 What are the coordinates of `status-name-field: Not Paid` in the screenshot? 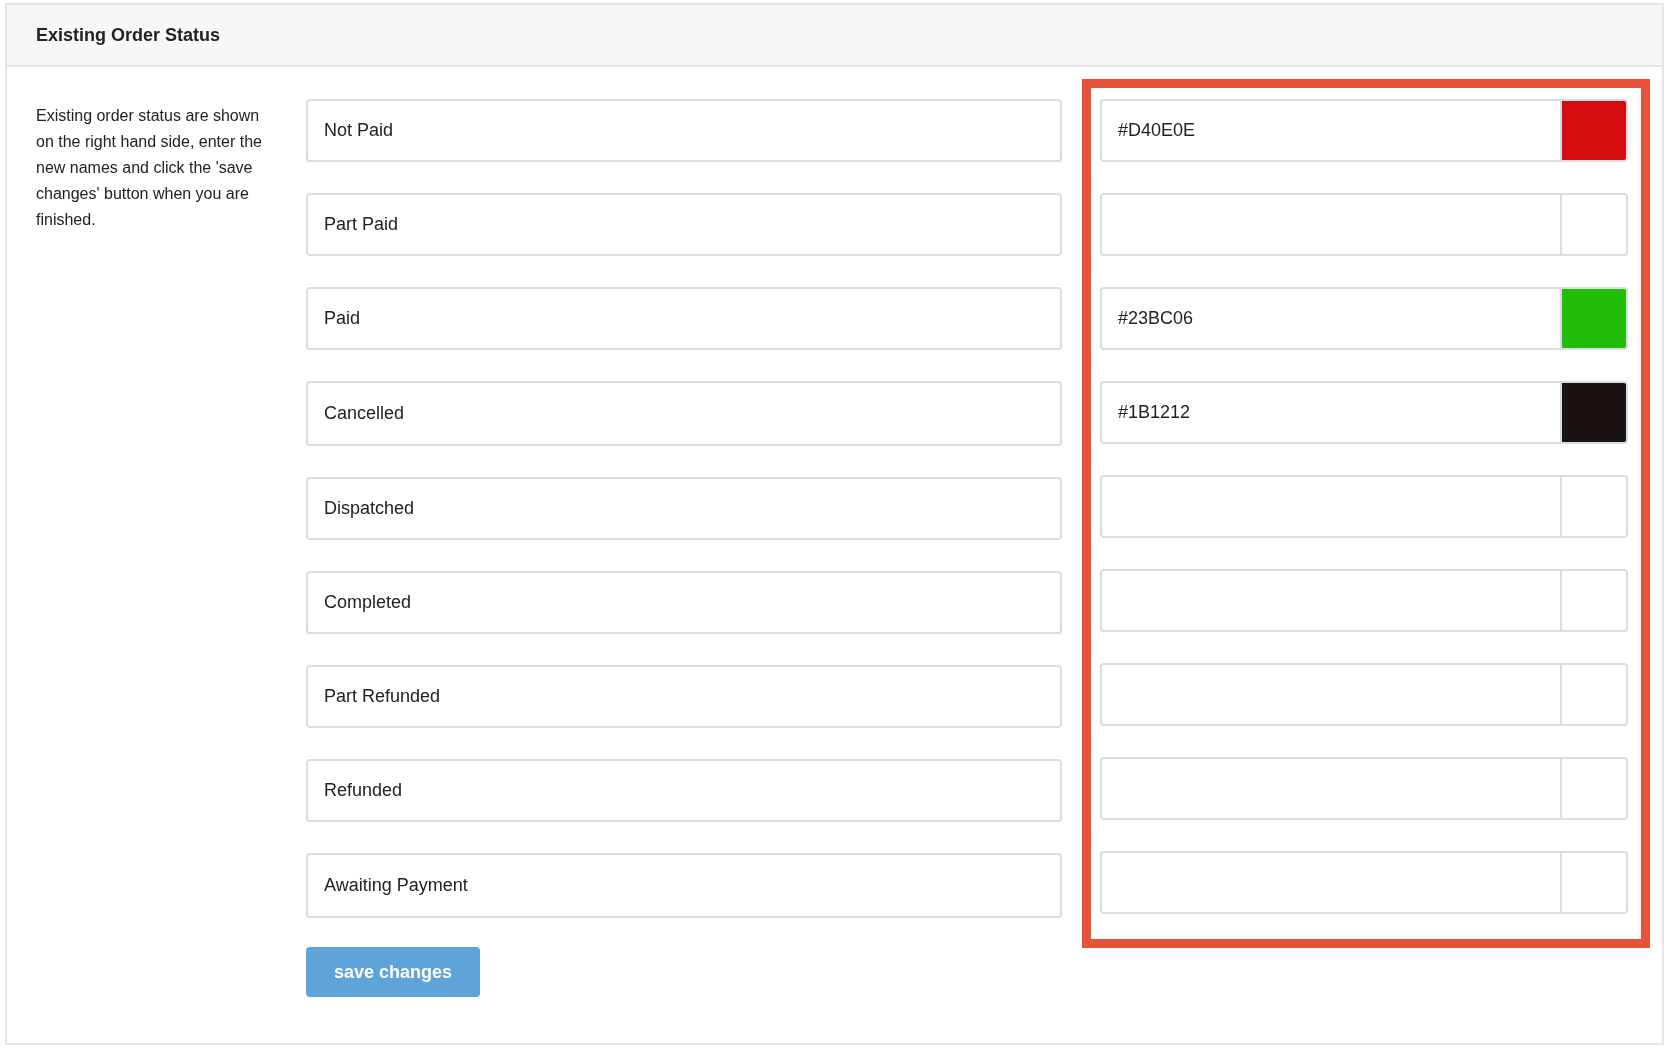 It's located at (684, 130).